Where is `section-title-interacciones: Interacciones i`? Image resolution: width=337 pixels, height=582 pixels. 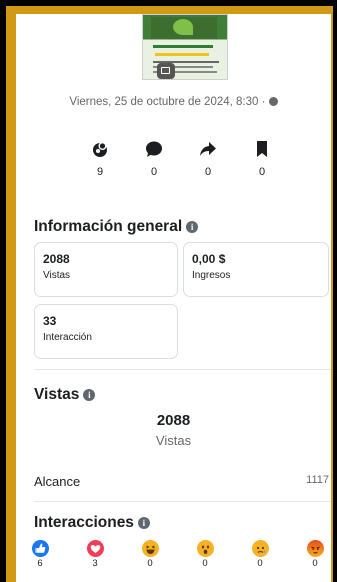
section-title-interacciones: Interacciones i is located at coordinates (92, 523).